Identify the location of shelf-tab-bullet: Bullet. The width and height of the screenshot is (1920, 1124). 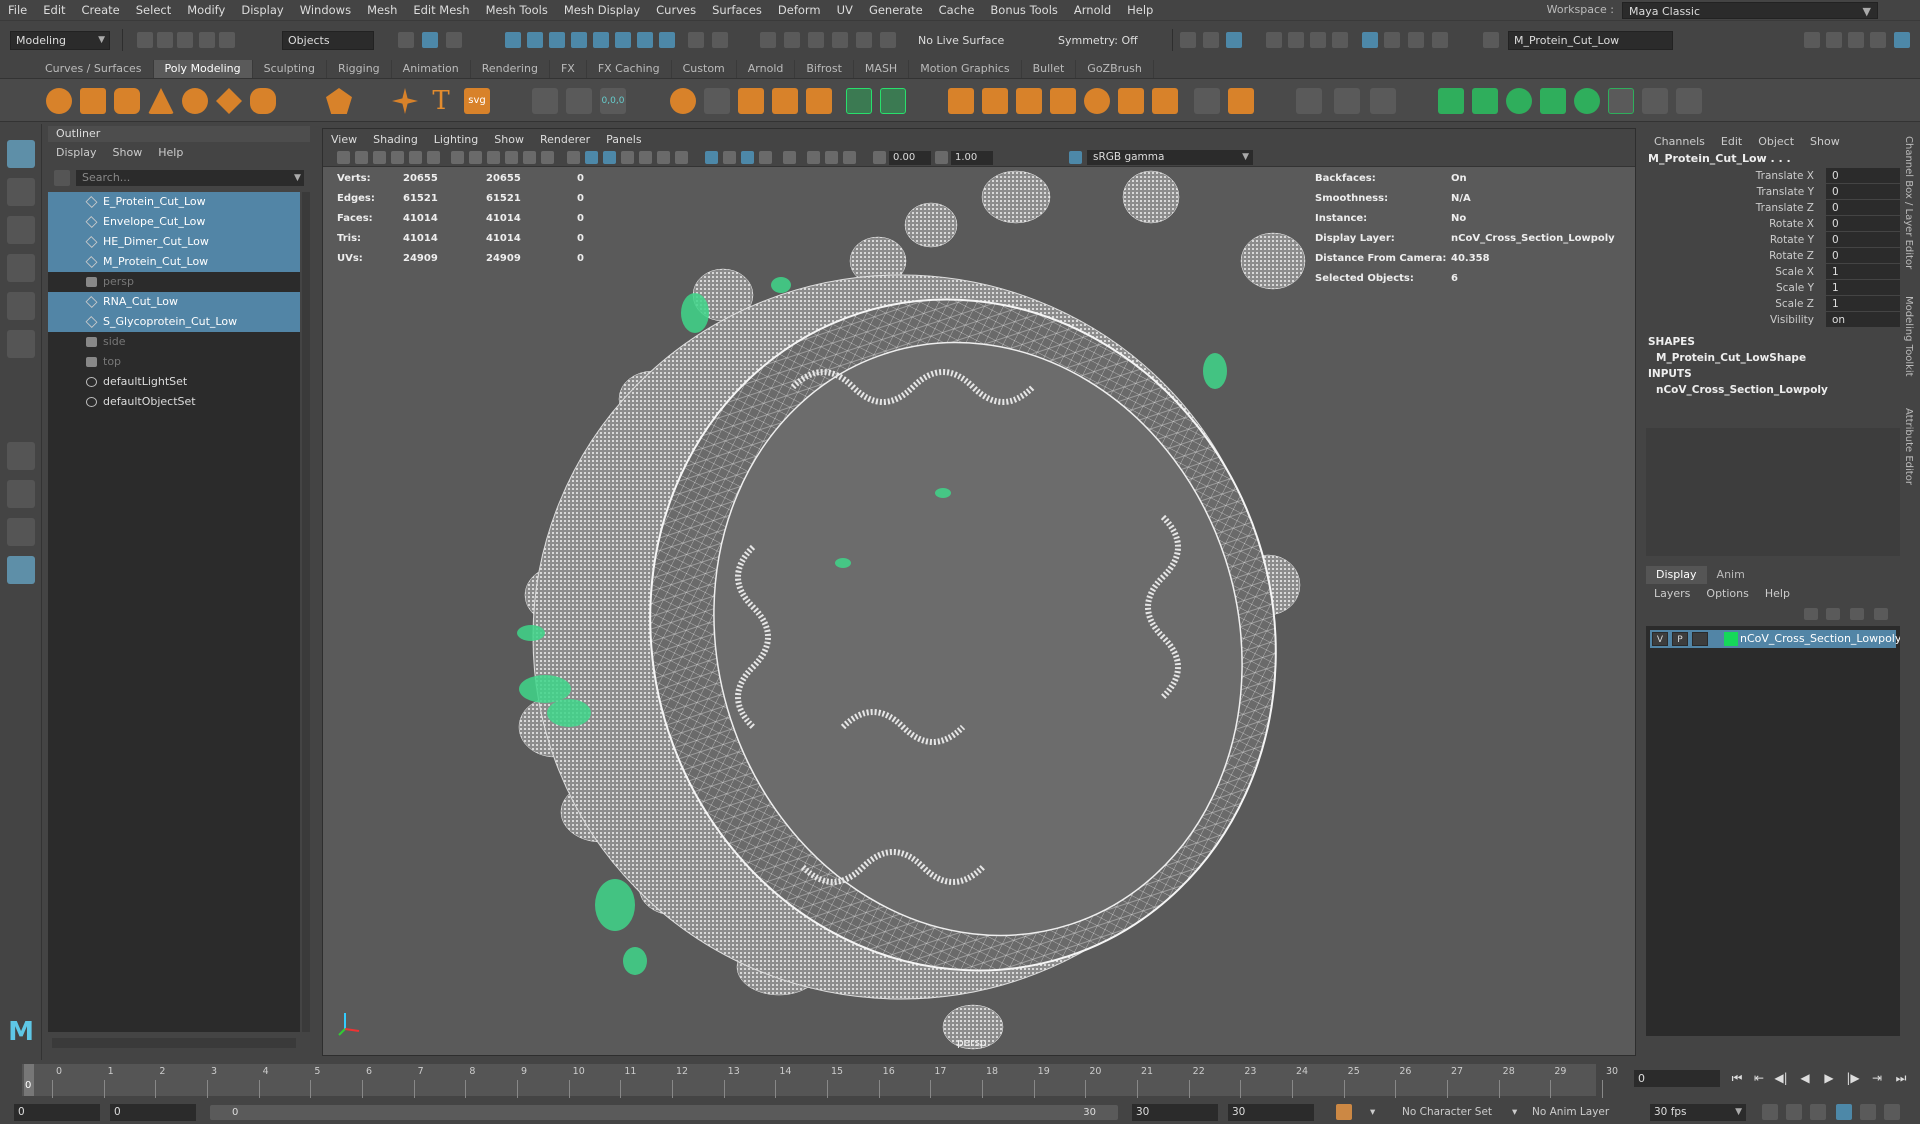
(1049, 69).